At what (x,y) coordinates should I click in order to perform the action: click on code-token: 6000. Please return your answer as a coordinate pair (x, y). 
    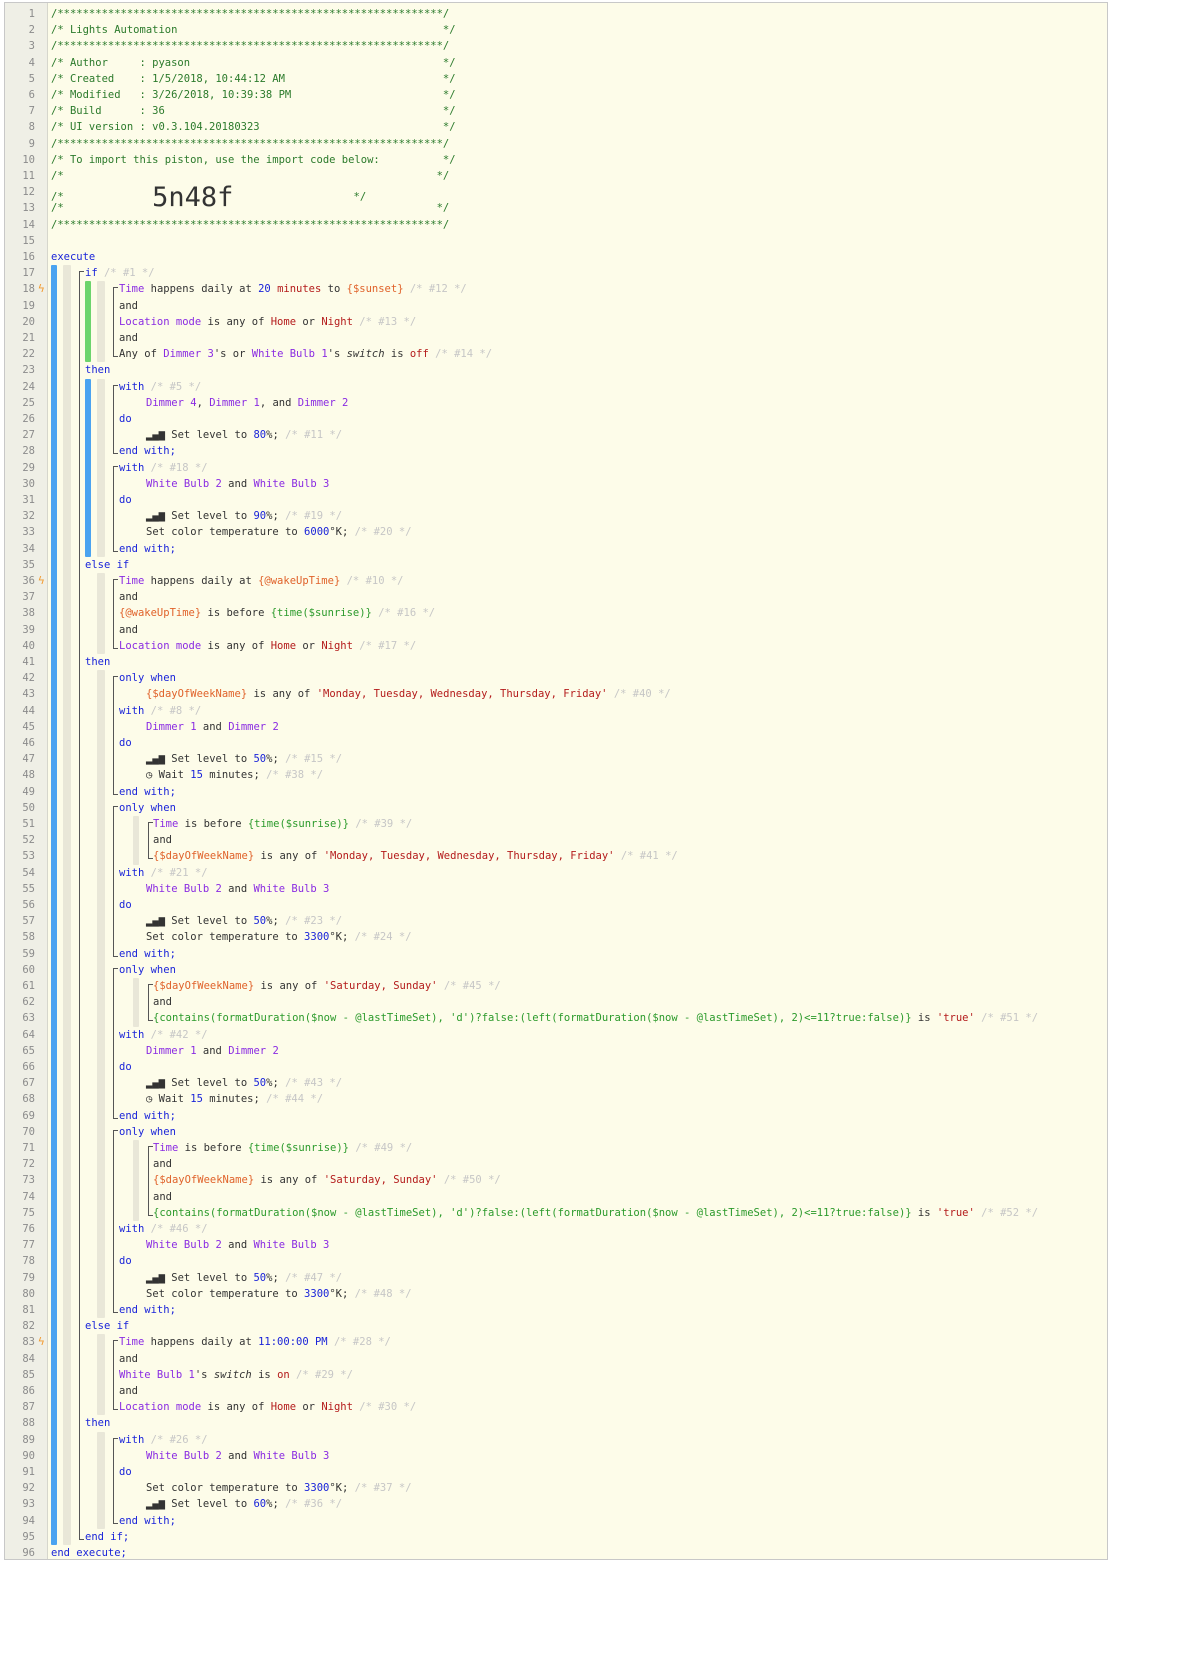
    Looking at the image, I should click on (317, 532).